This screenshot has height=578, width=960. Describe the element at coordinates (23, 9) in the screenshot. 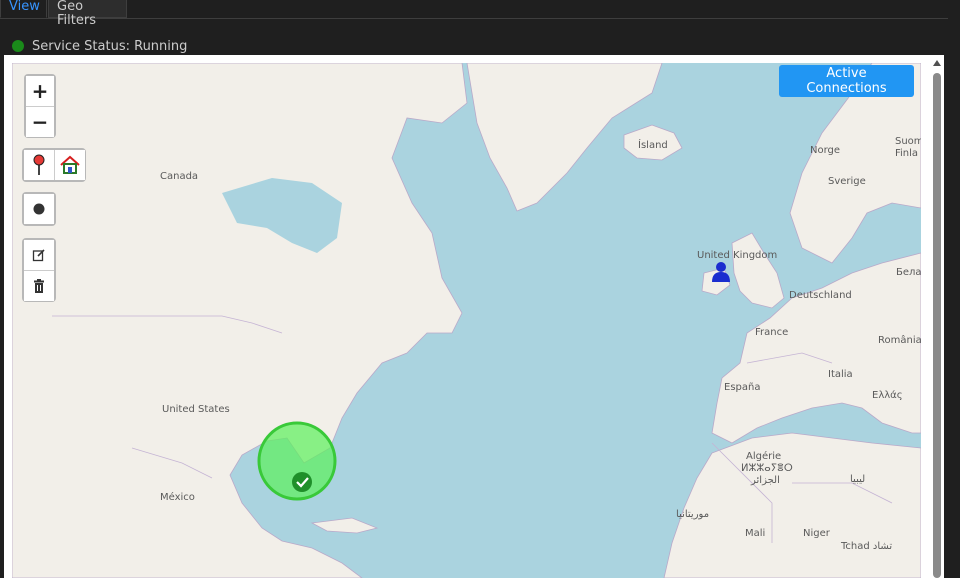

I see `tab-view: View` at that location.